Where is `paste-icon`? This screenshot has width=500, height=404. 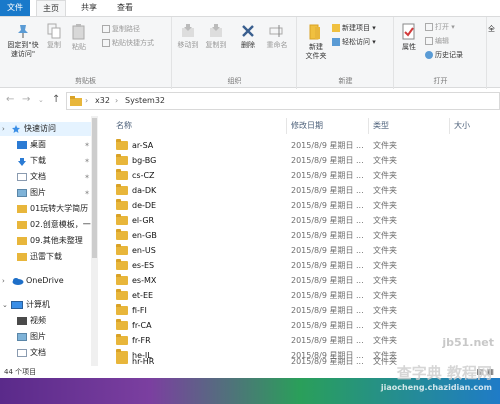 paste-icon is located at coordinates (78, 32).